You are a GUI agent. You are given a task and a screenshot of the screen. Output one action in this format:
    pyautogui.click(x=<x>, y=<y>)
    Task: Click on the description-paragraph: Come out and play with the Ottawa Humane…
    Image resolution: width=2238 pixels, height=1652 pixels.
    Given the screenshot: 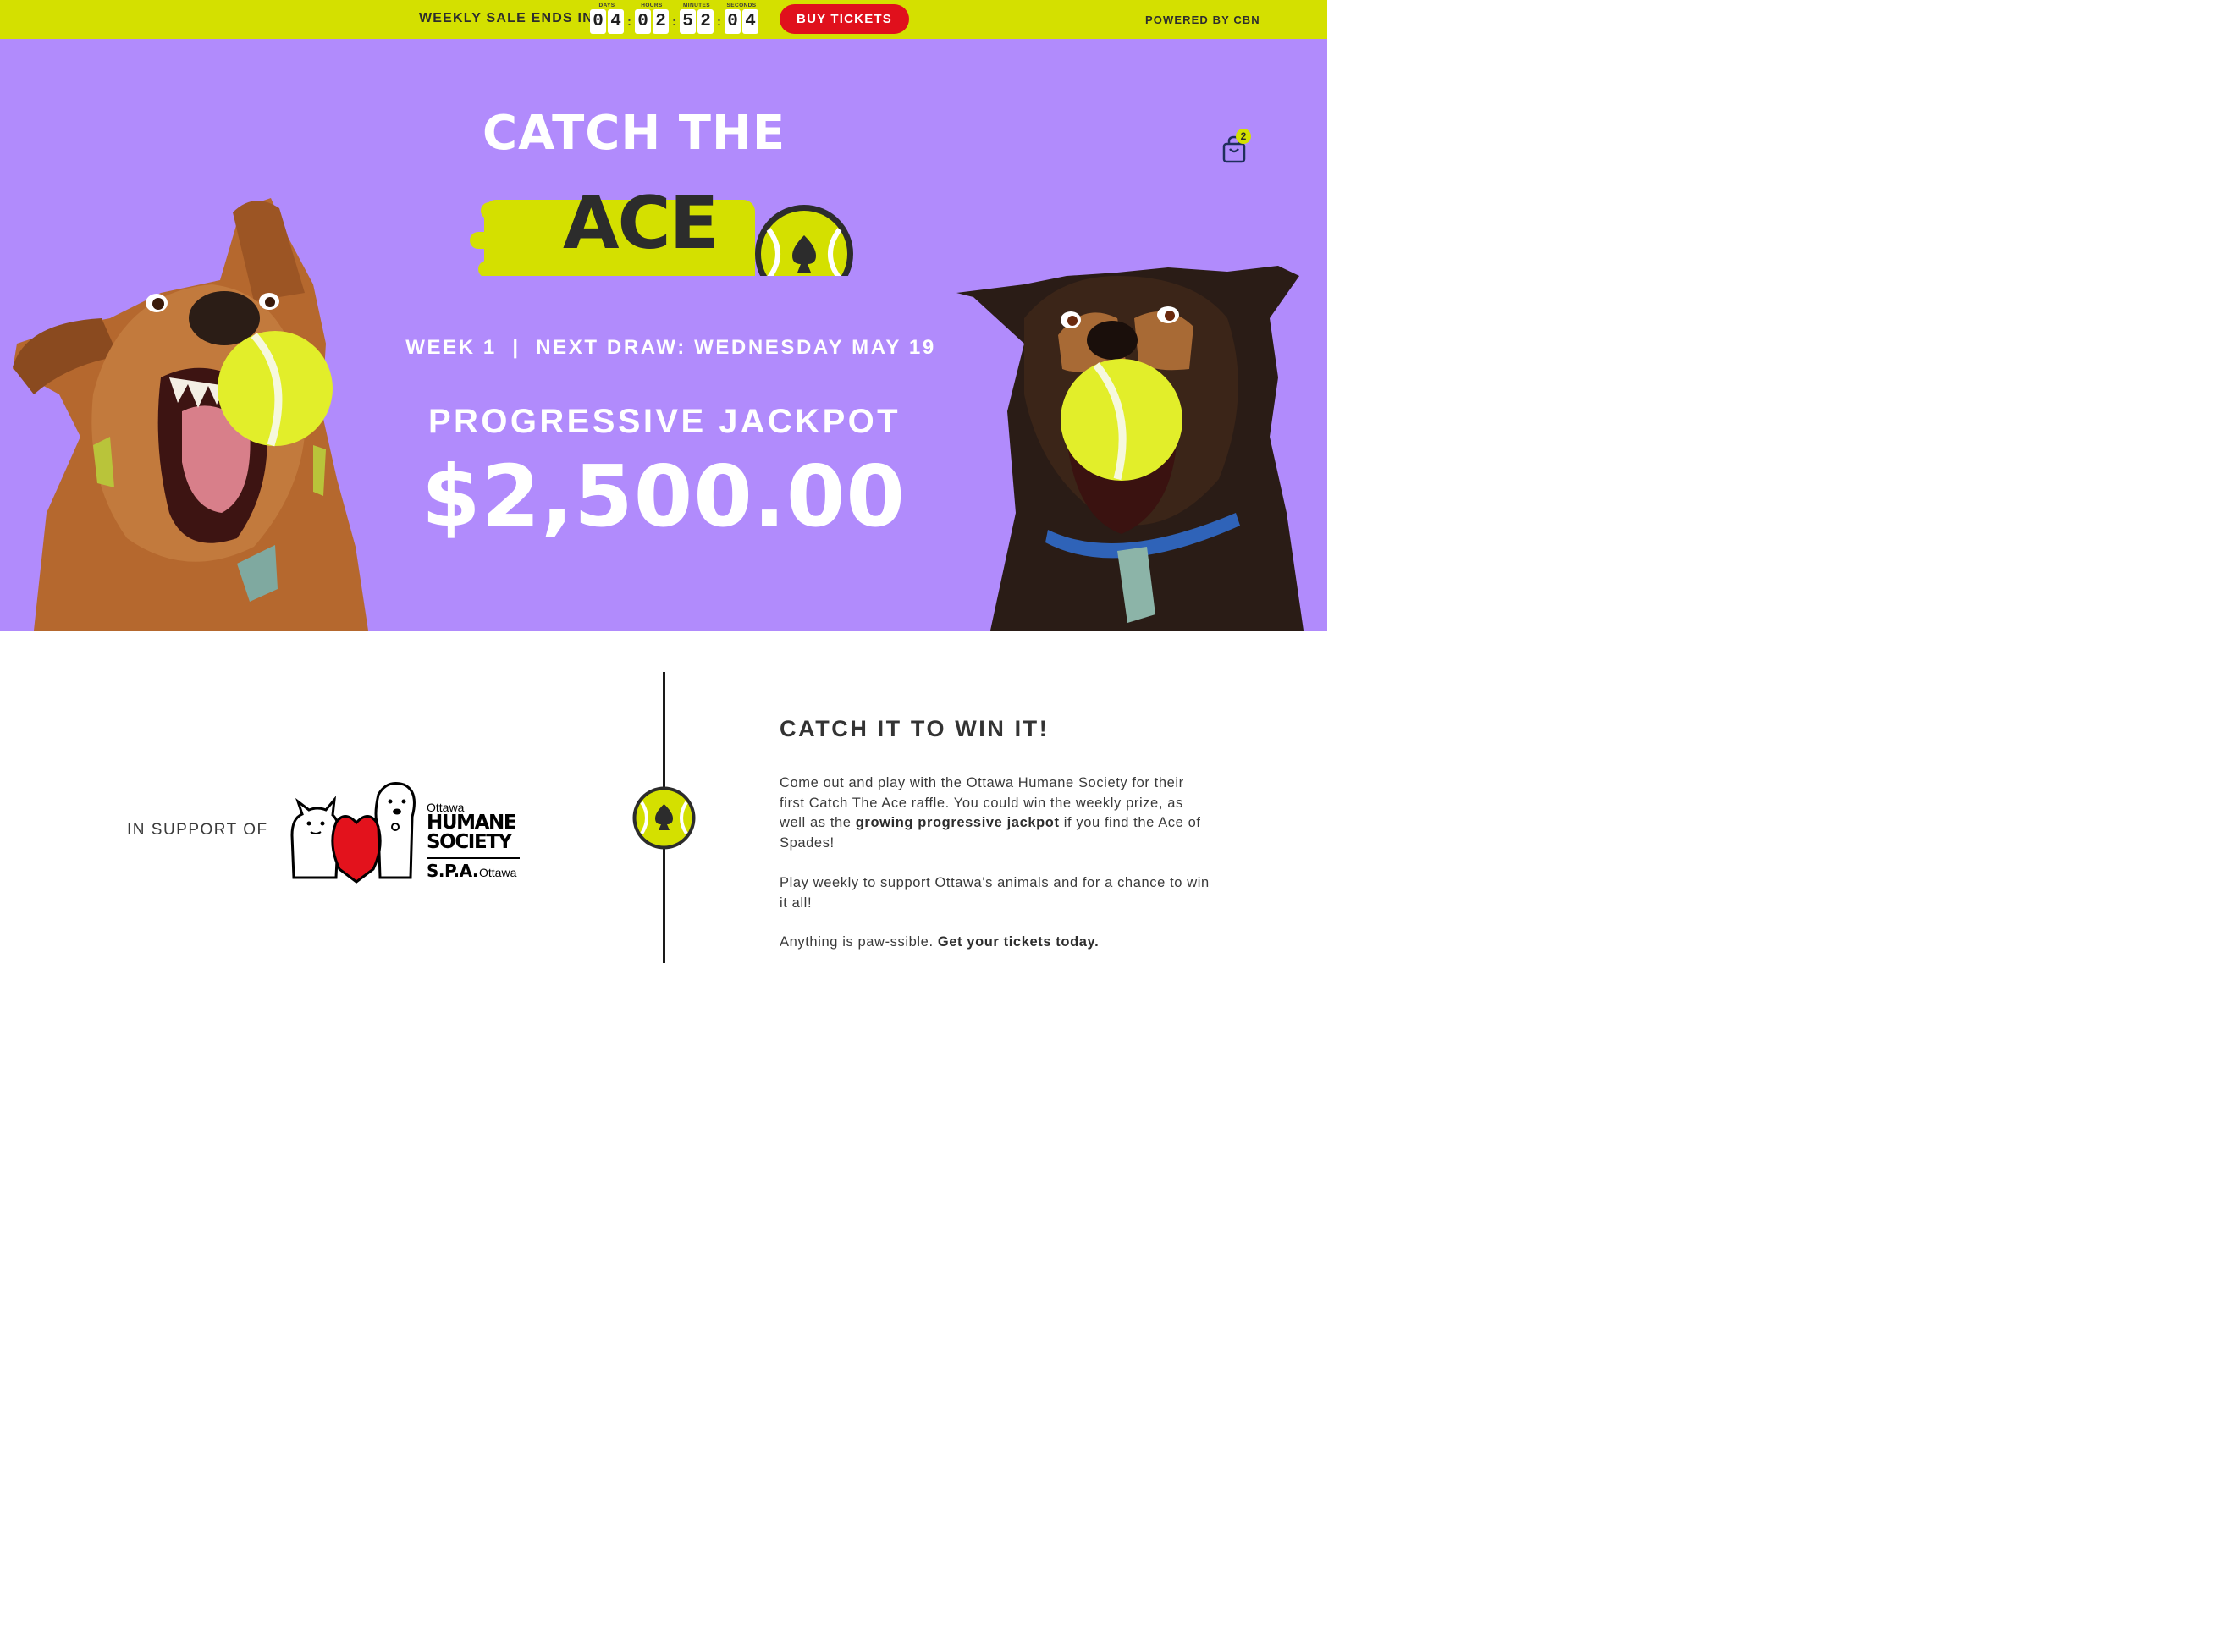 What is the action you would take?
    pyautogui.click(x=990, y=813)
    